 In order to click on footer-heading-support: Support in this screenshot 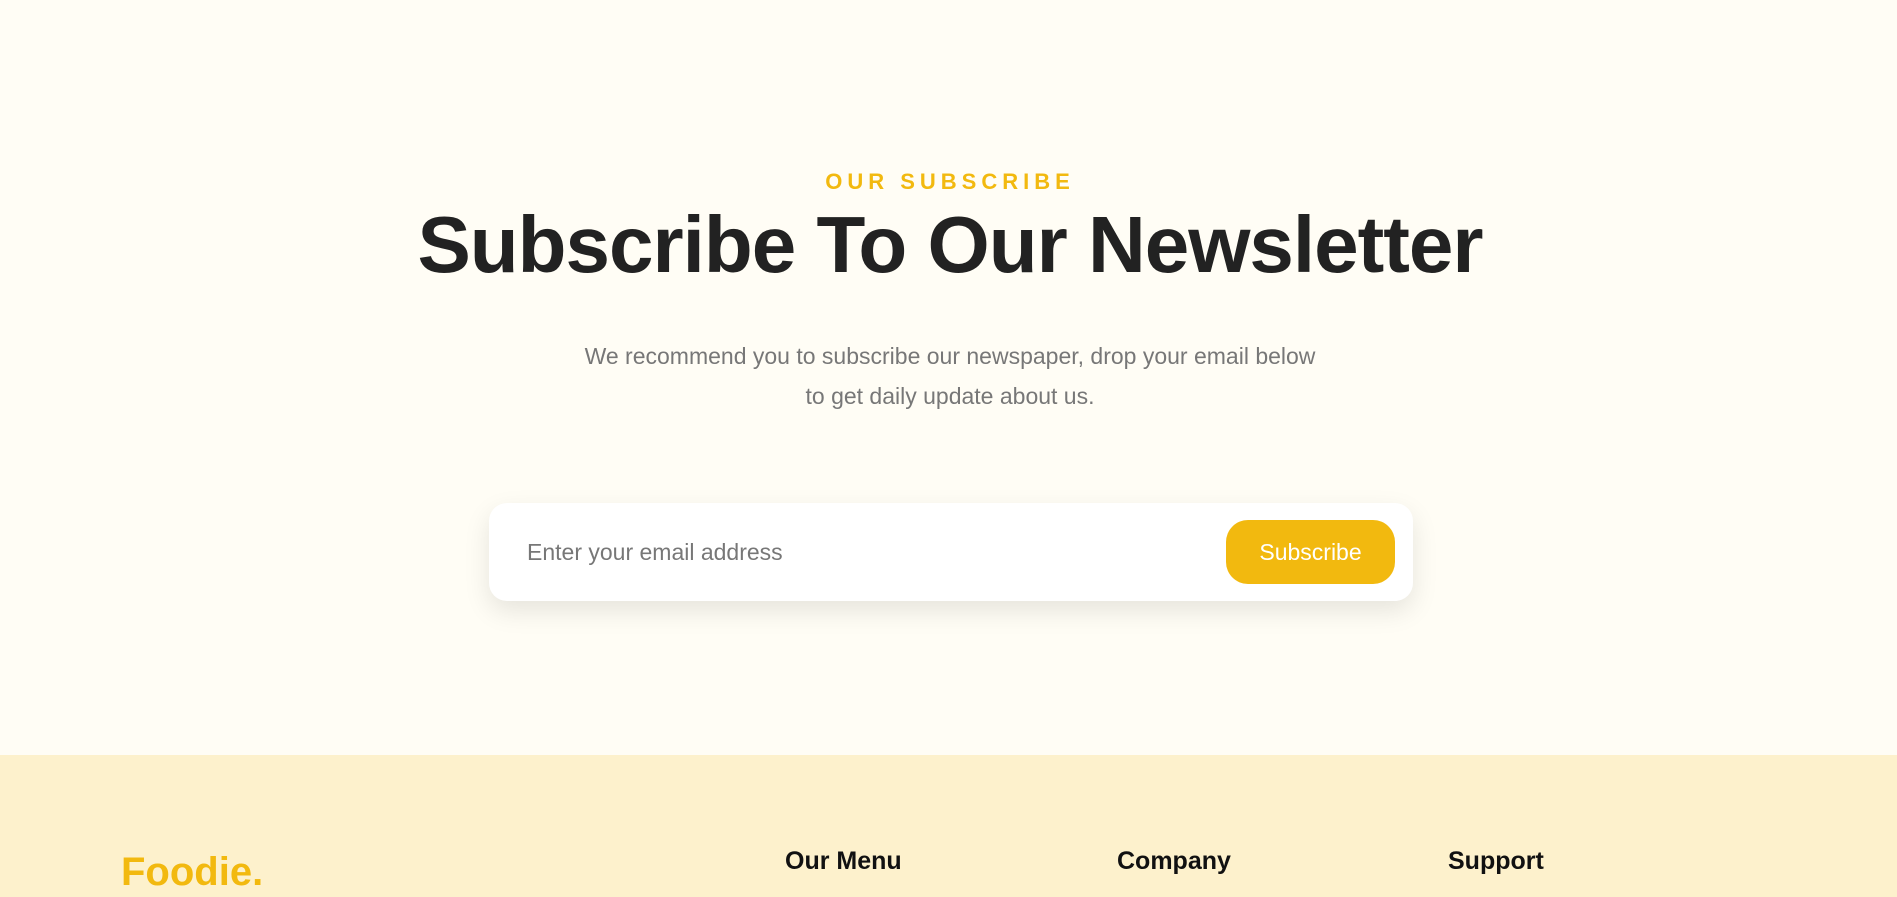, I will do `click(1496, 861)`.